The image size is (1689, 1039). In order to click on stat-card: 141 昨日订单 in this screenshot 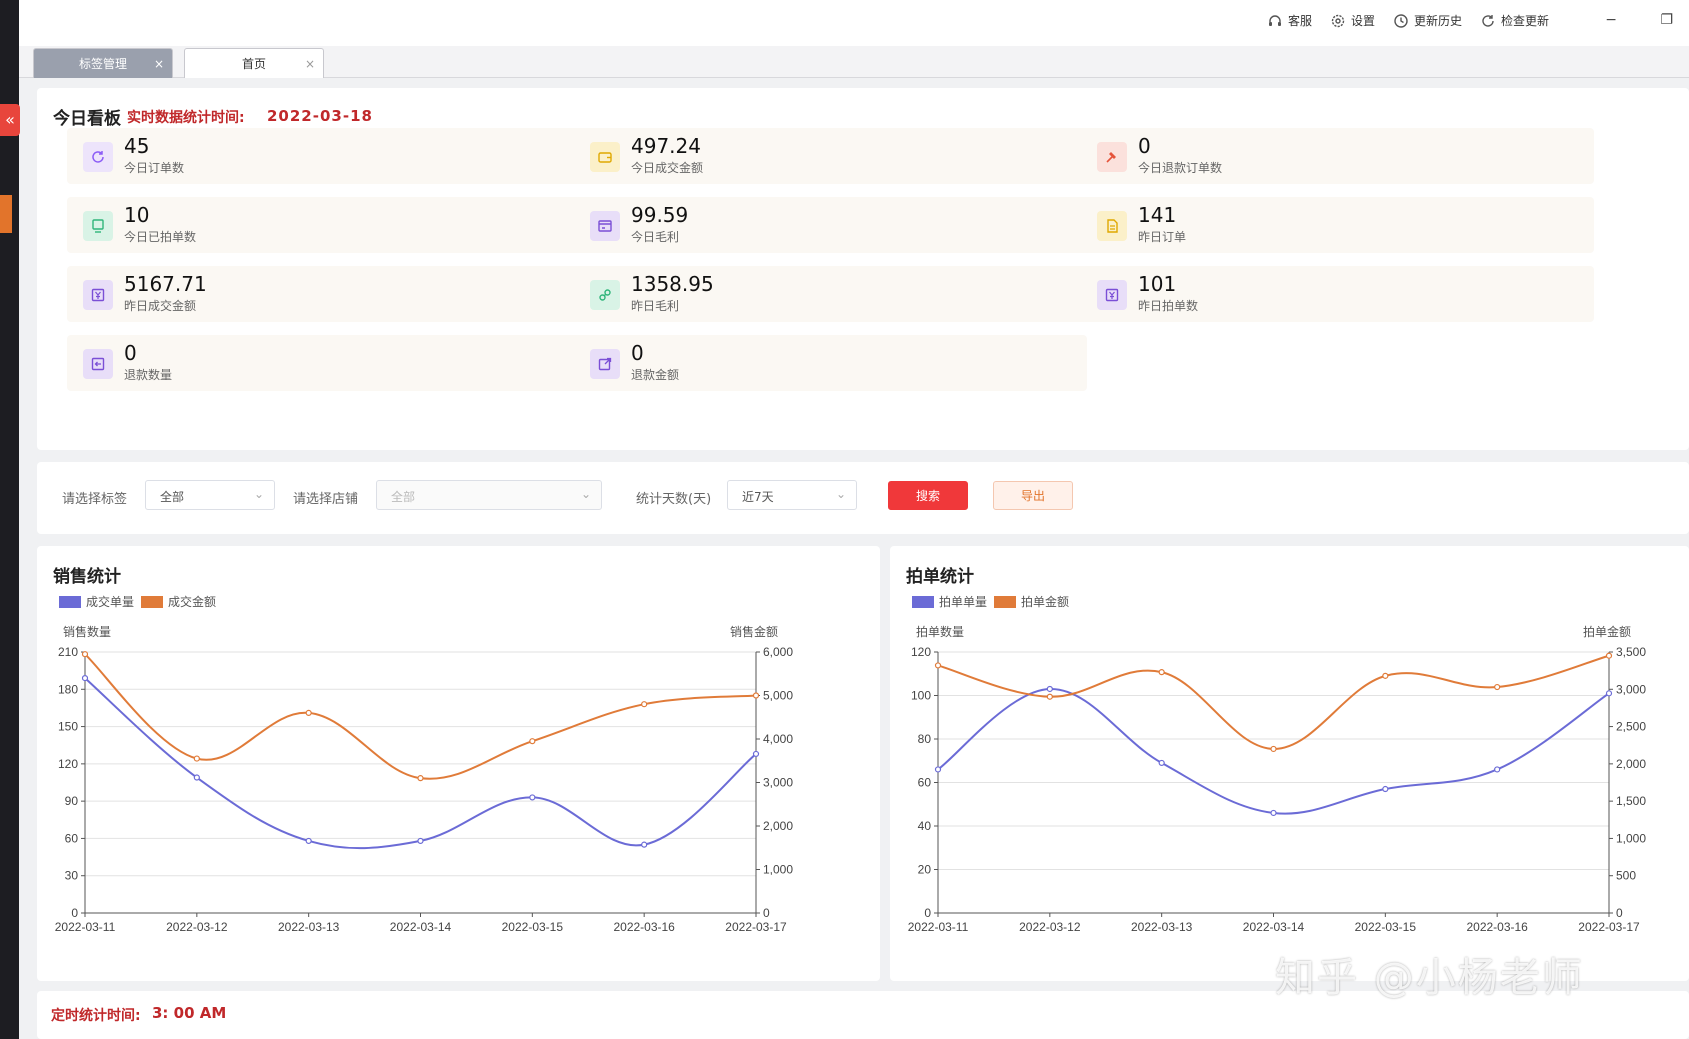, I will do `click(1337, 225)`.